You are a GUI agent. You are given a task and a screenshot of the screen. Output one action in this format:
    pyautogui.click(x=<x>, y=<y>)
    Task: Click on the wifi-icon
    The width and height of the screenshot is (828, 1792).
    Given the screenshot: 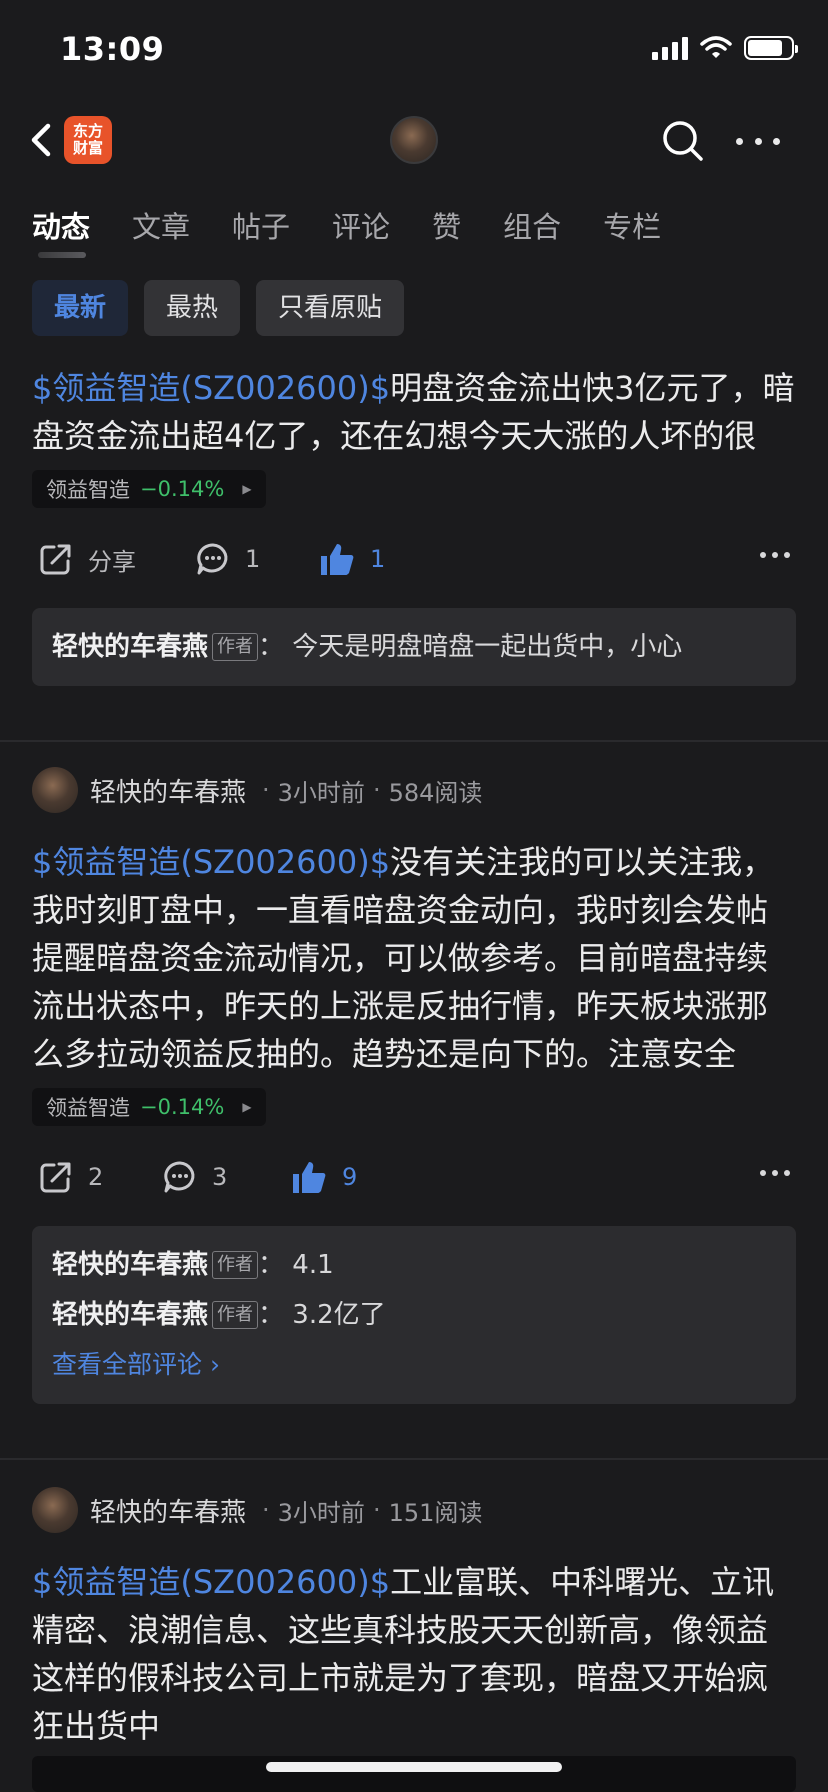 What is the action you would take?
    pyautogui.click(x=716, y=47)
    